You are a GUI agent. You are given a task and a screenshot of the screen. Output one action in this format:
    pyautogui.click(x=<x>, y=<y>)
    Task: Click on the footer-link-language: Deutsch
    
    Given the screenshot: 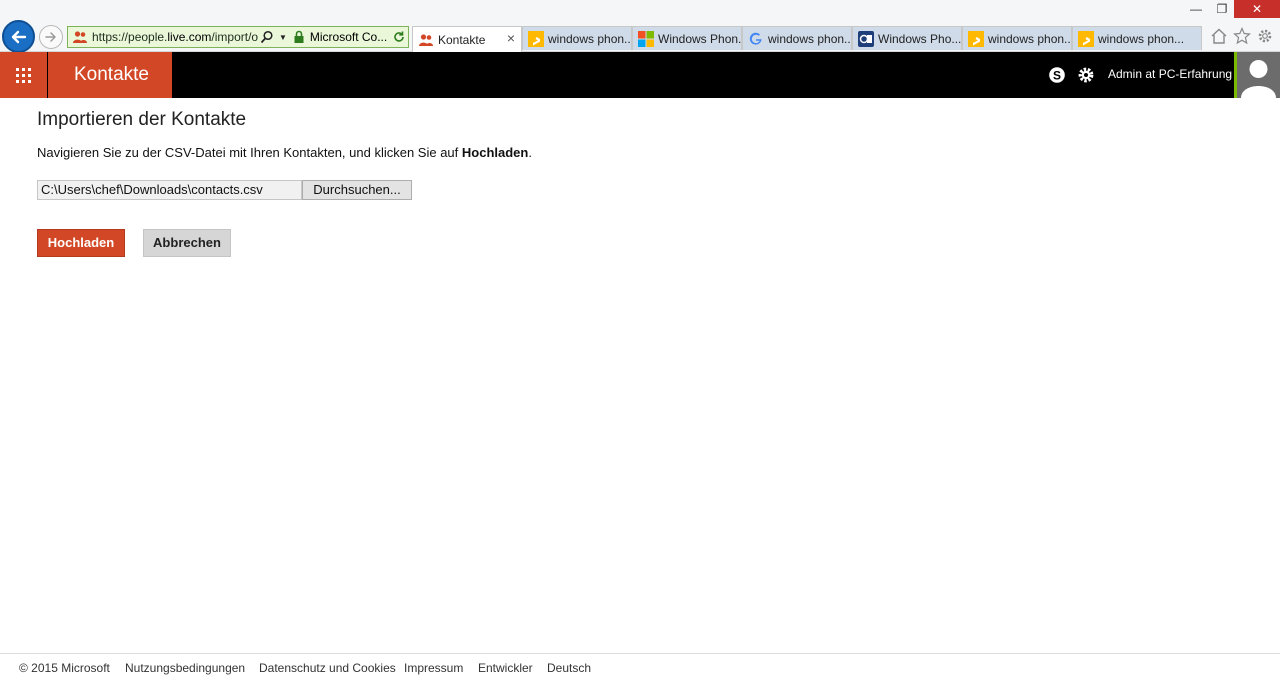 What is the action you would take?
    pyautogui.click(x=569, y=668)
    